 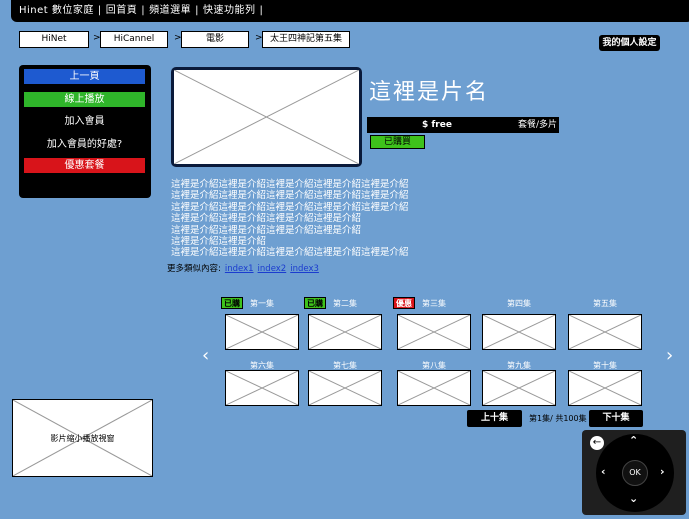 I want to click on next-ten-button: 下十集, so click(x=616, y=418).